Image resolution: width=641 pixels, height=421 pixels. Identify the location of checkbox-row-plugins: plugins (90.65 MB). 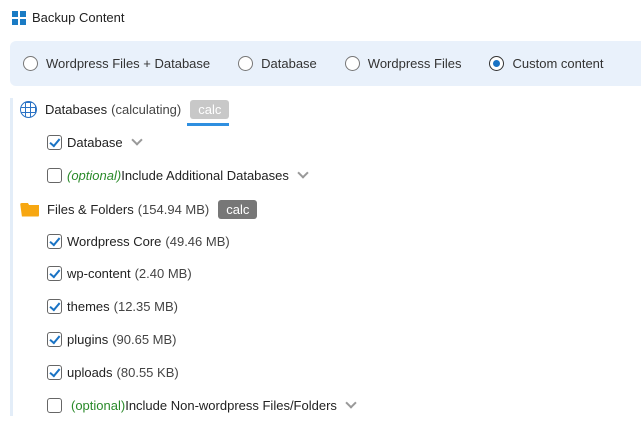
(112, 339).